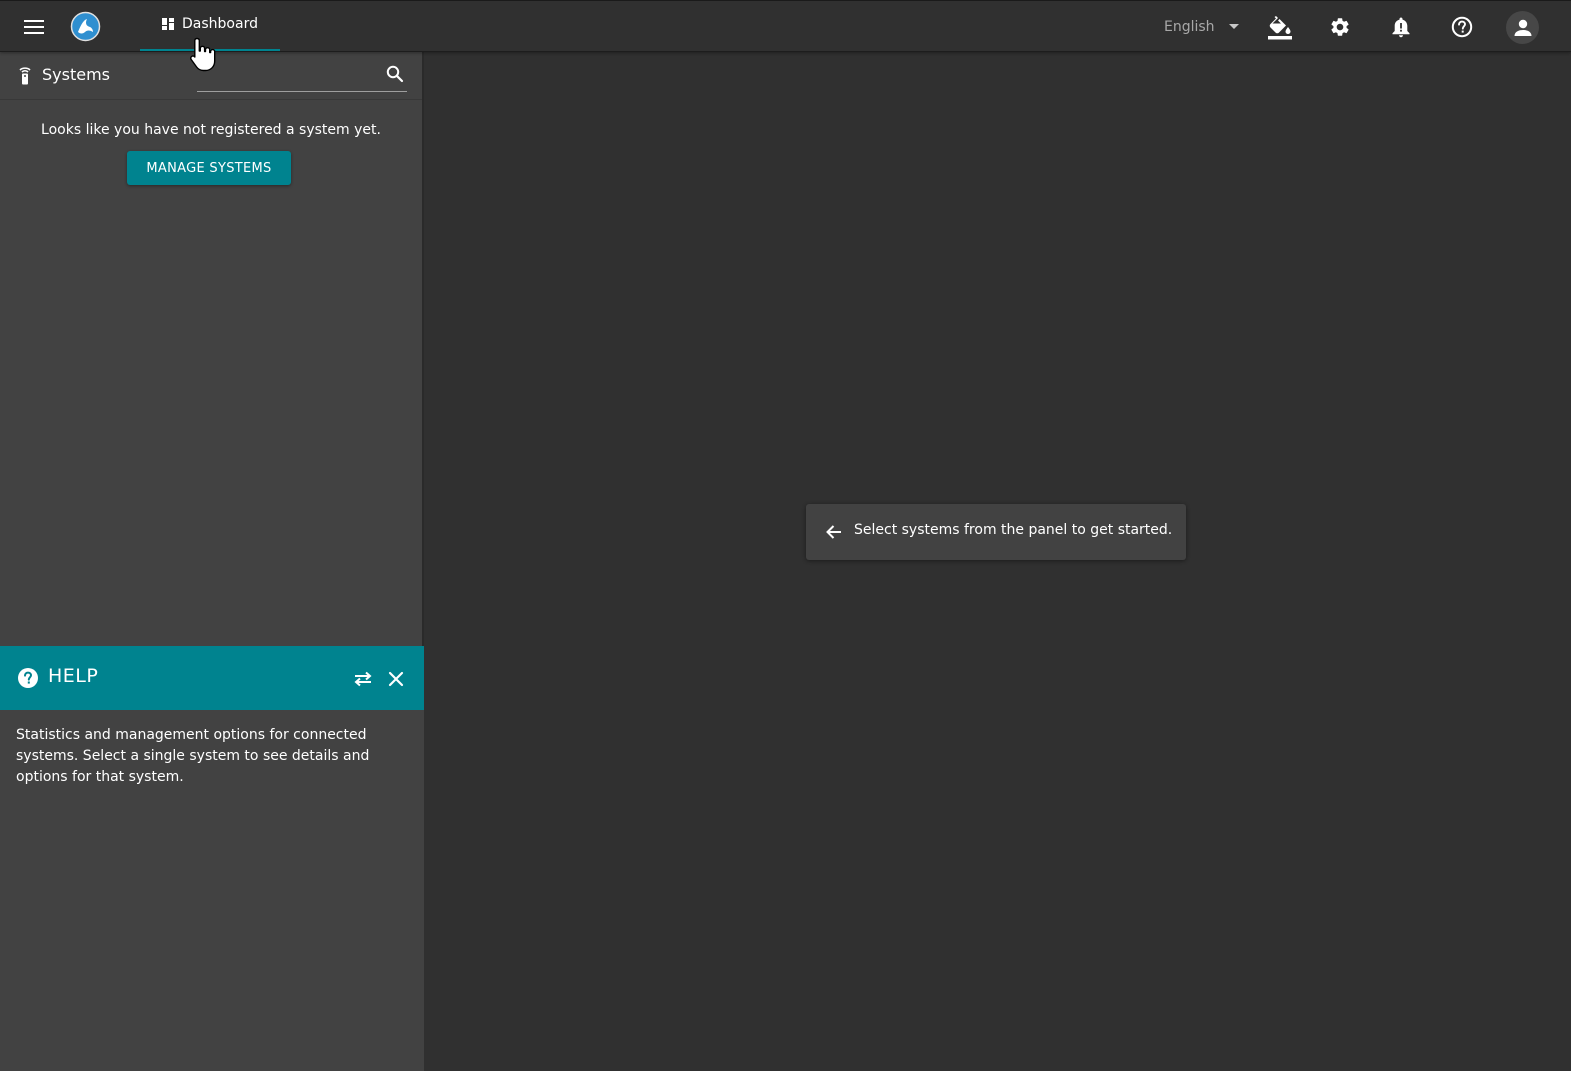  I want to click on close-icon, so click(396, 679).